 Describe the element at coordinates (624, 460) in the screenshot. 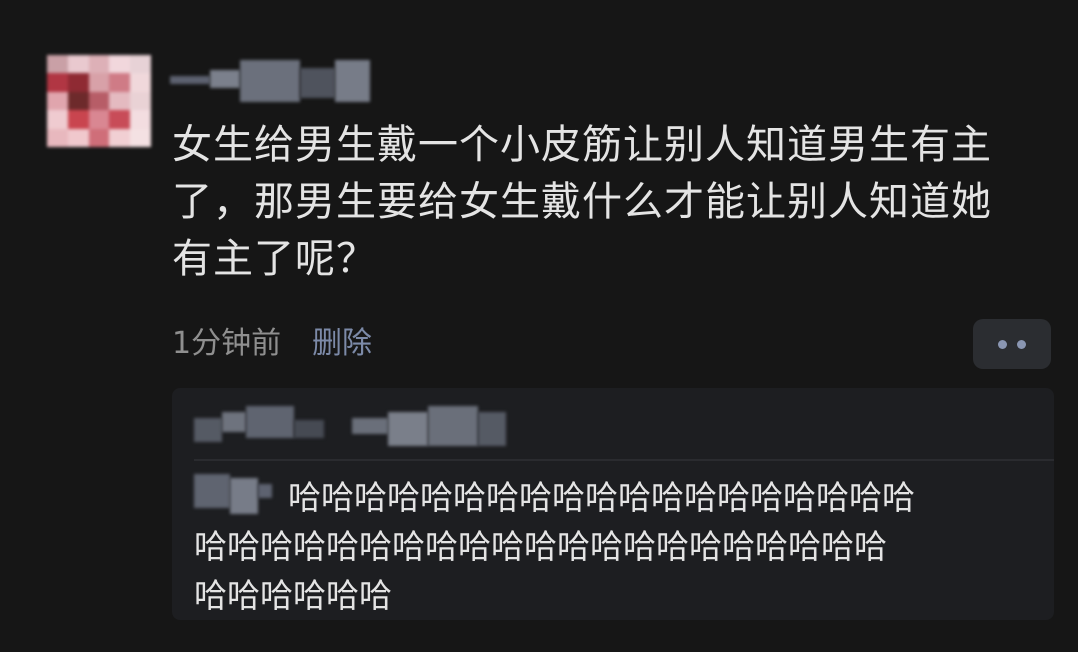

I see `reply-divider` at that location.